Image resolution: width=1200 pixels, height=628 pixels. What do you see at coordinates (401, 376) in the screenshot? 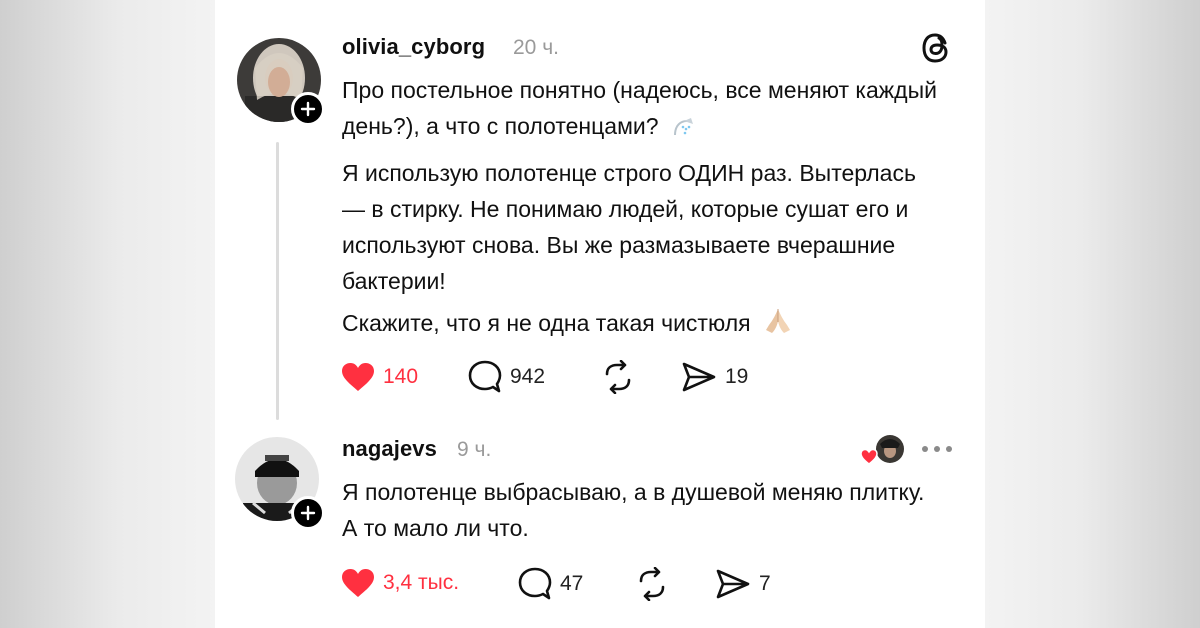
I see `like-count: 140` at bounding box center [401, 376].